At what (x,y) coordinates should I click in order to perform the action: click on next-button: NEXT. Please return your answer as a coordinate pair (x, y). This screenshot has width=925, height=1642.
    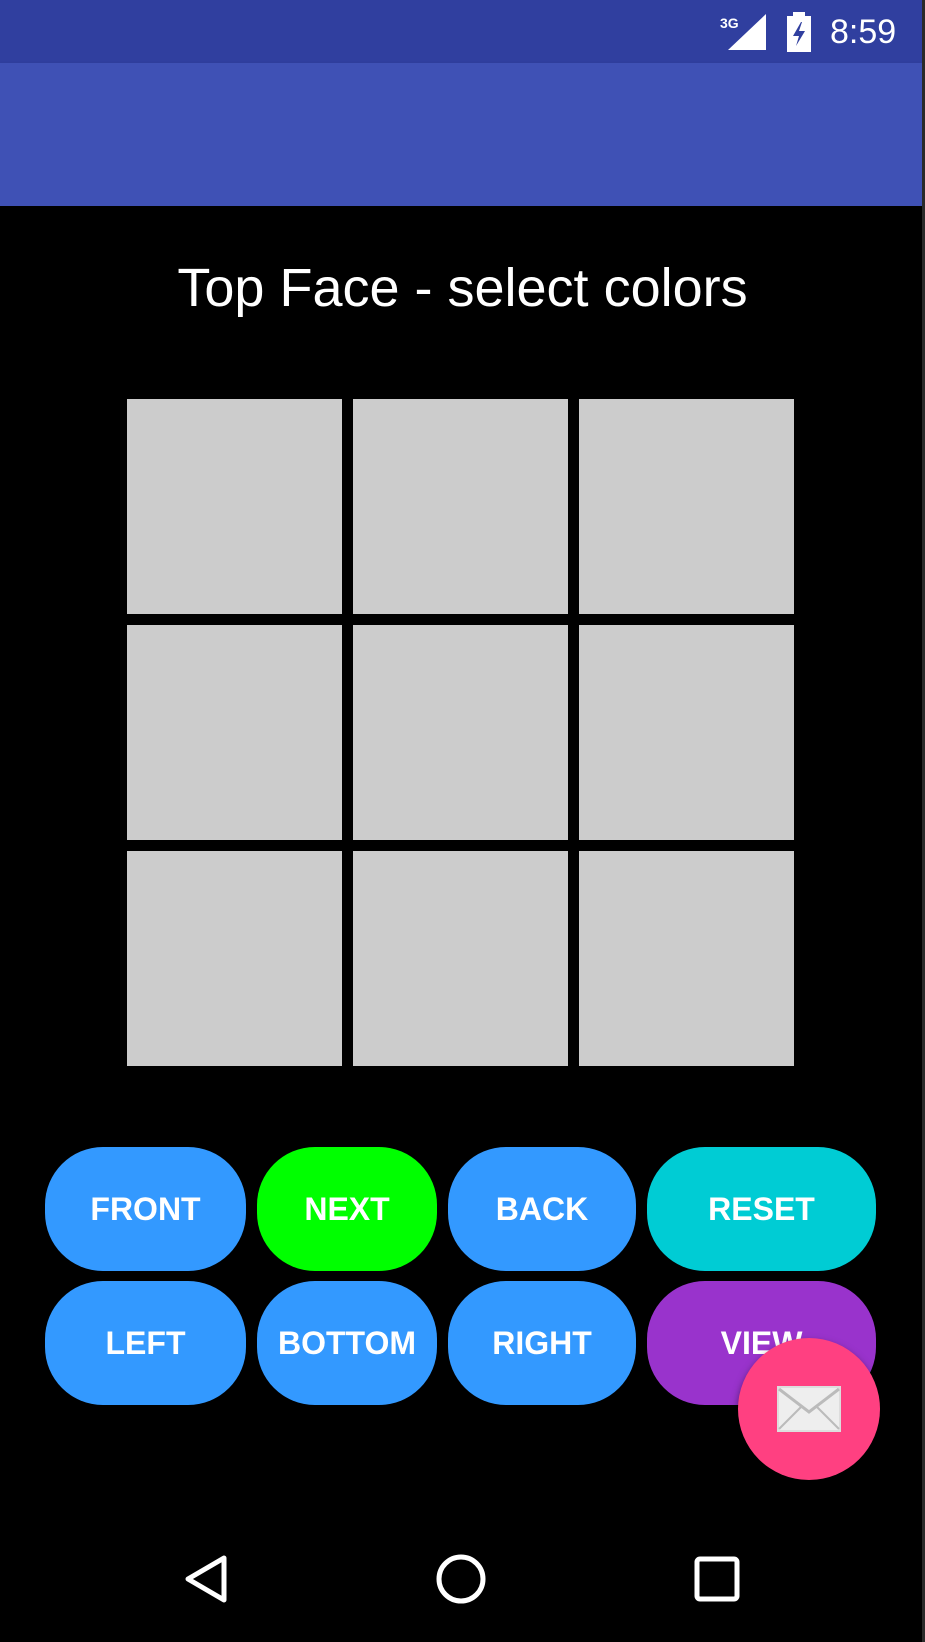
    Looking at the image, I should click on (347, 1209).